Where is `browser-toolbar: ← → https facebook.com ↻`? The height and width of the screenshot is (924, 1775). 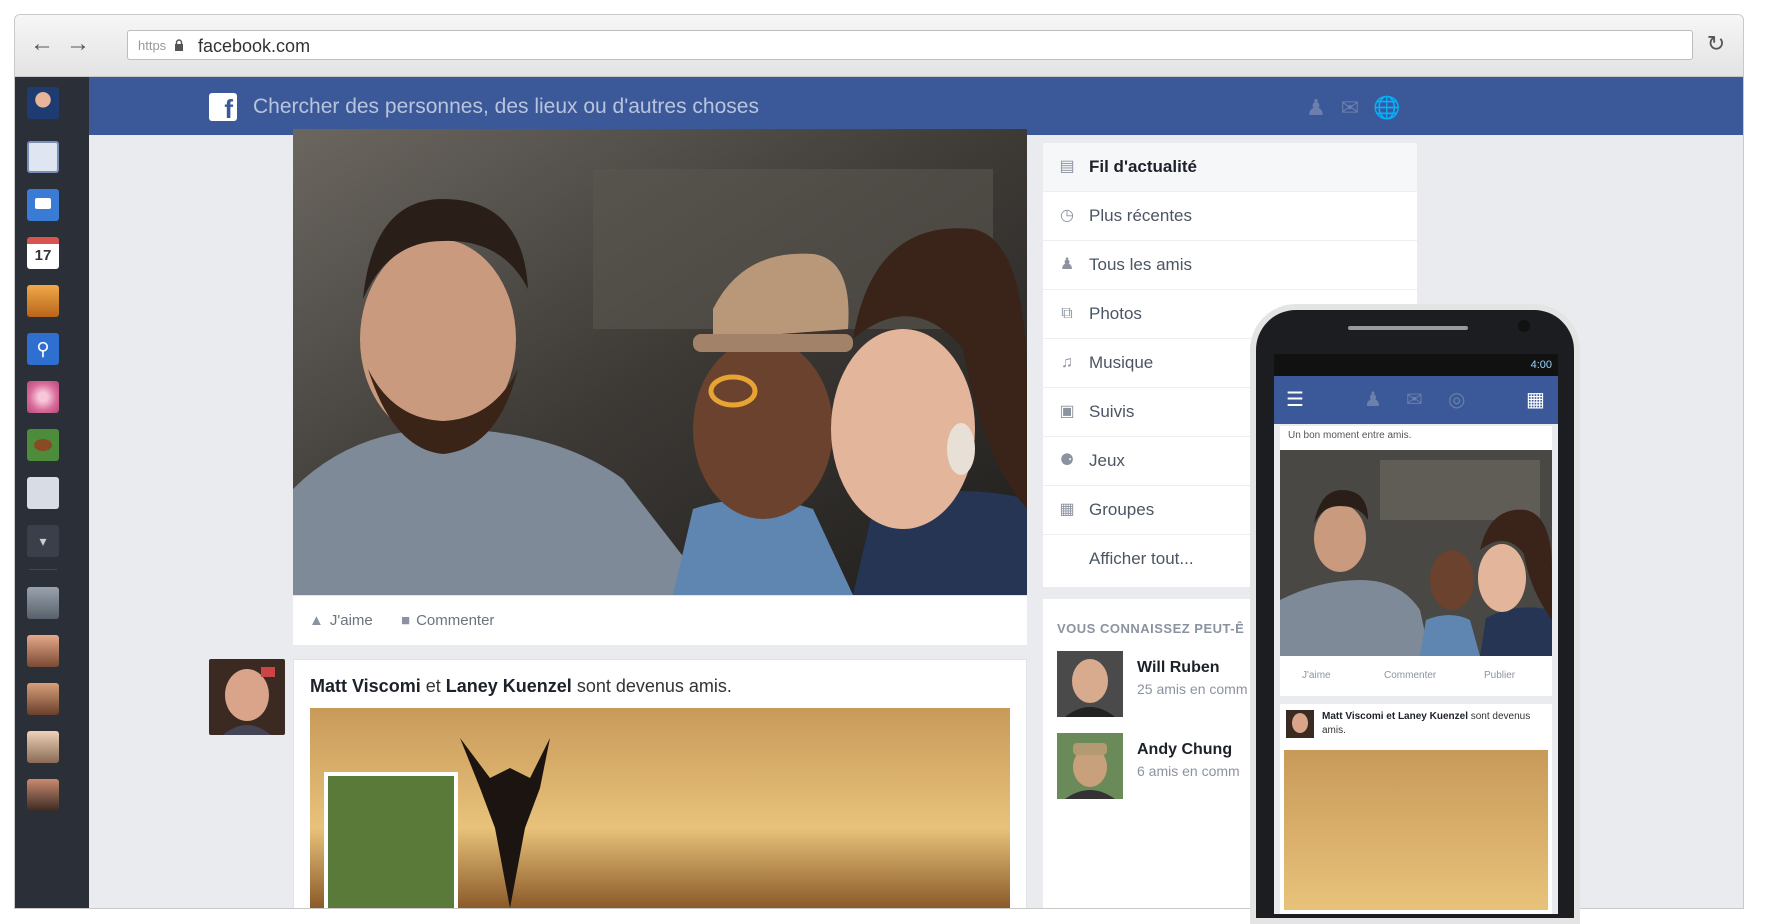 browser-toolbar: ← → https facebook.com ↻ is located at coordinates (879, 46).